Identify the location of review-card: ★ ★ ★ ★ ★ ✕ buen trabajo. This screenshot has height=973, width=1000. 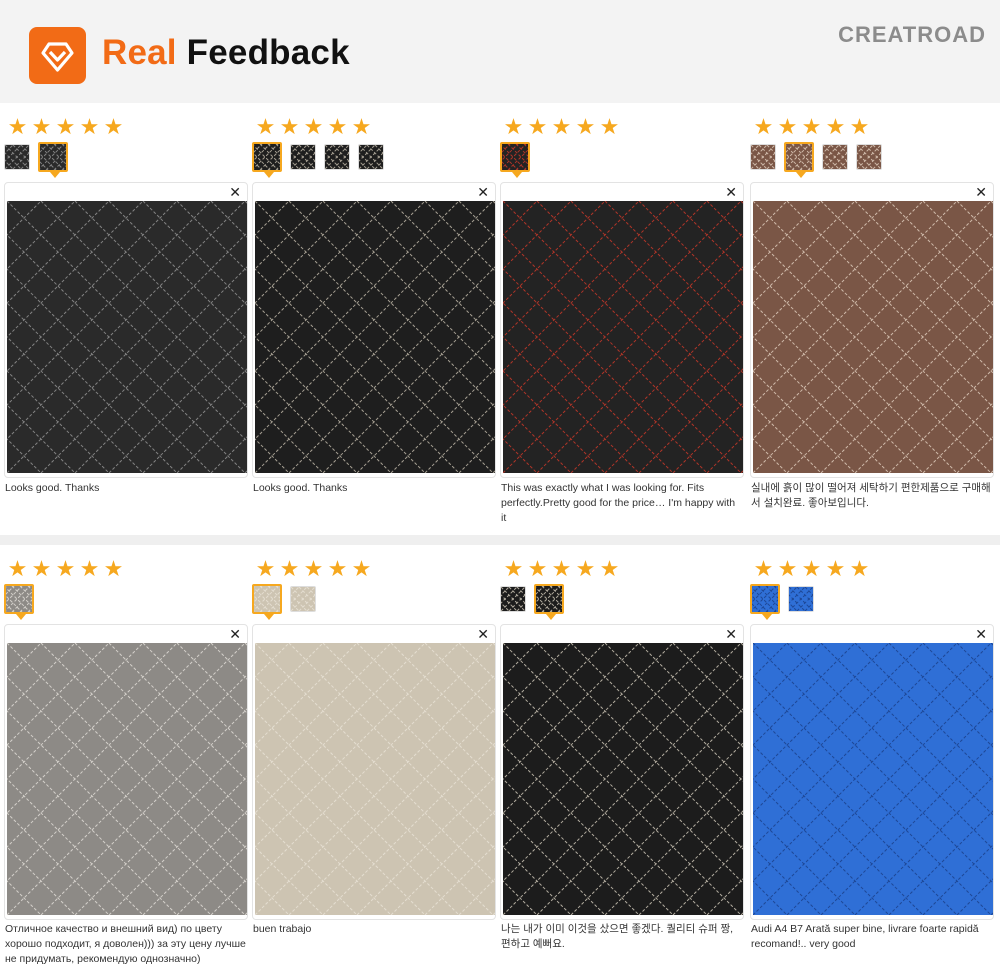
(362, 759).